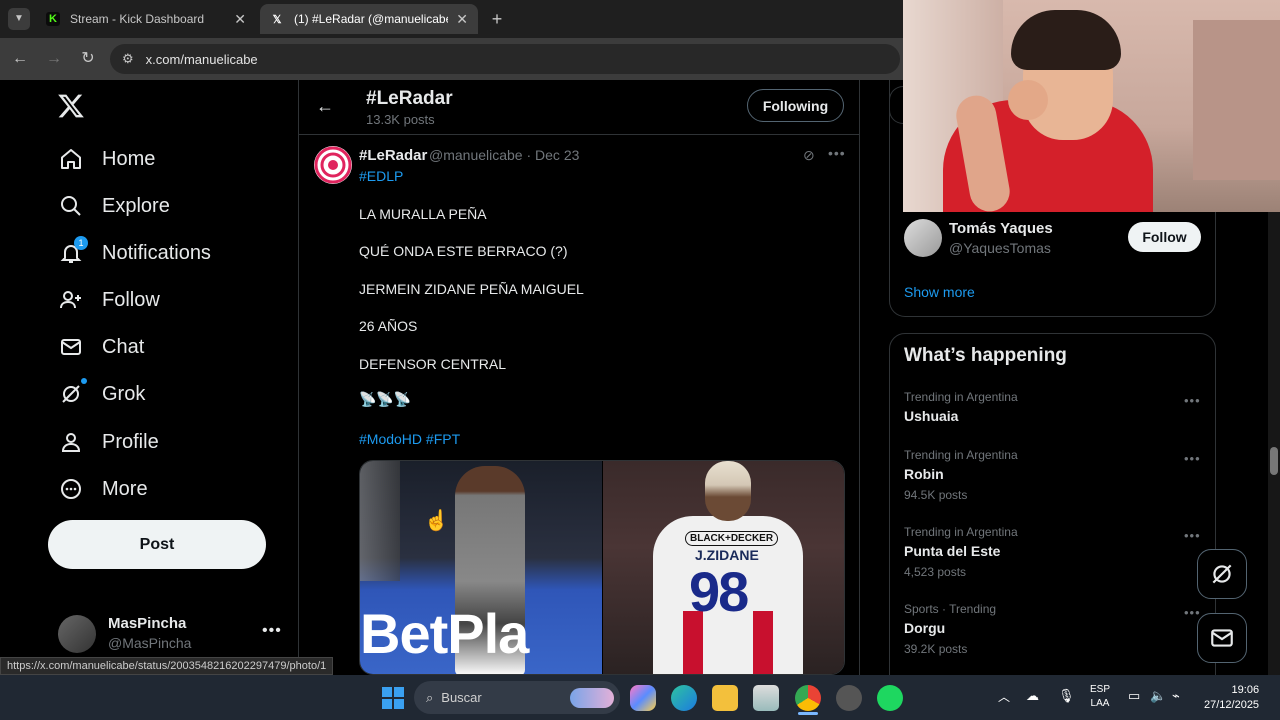  I want to click on tweet-text-line: JERMEIN ZIDANE PEÑA MAIGUEL, so click(471, 289).